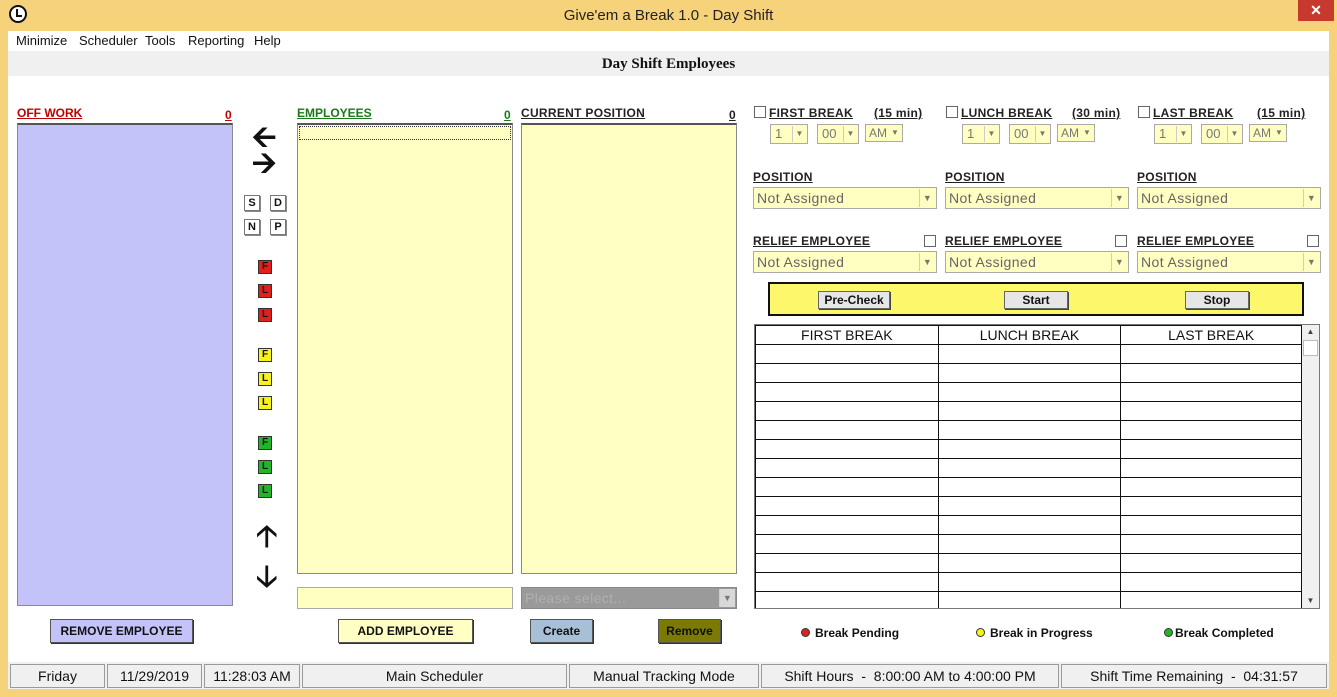  I want to click on first-position-select: Not Assigned ▼, so click(845, 198).